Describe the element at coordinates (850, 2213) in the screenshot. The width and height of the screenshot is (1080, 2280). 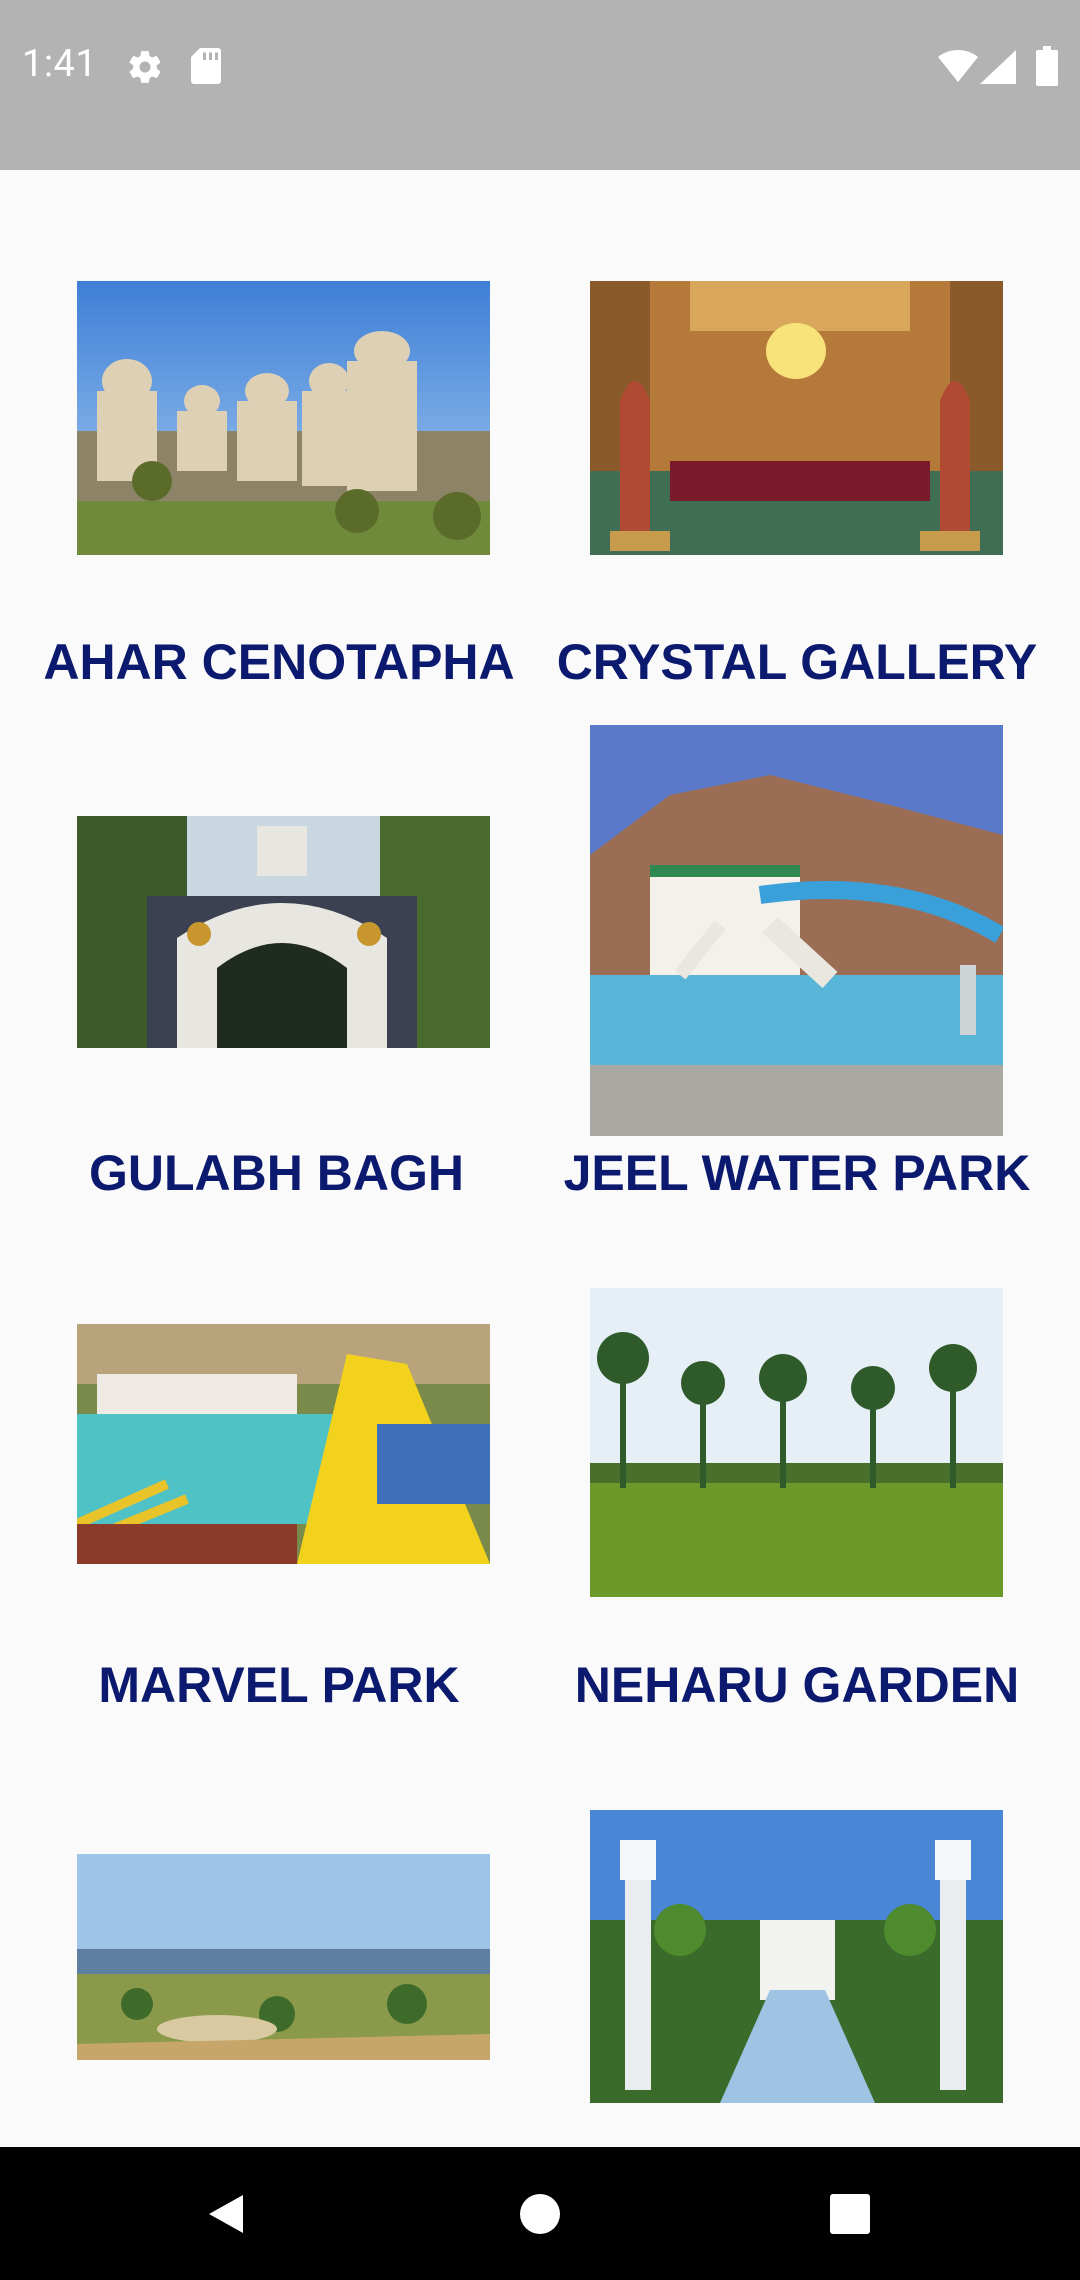
I see `recents-icon` at that location.